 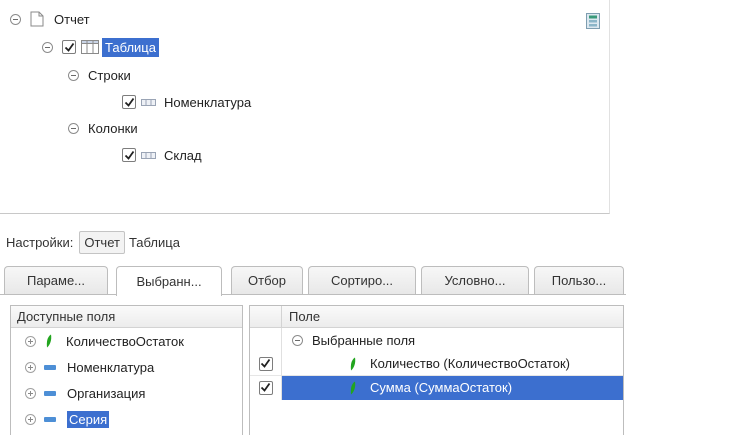 What do you see at coordinates (90, 47) in the screenshot?
I see `table-icon` at bounding box center [90, 47].